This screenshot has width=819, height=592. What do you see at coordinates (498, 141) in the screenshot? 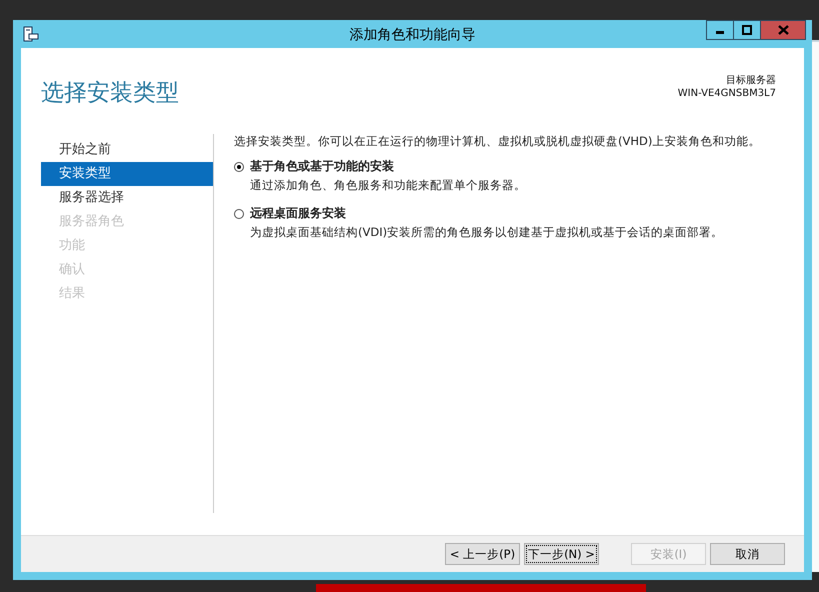
I see `intro-text: 选择安装类型。你可以在正在运行的物理计算机、虚拟机或脱机虚拟硬盘(VHD)上安装角色和功能。` at bounding box center [498, 141].